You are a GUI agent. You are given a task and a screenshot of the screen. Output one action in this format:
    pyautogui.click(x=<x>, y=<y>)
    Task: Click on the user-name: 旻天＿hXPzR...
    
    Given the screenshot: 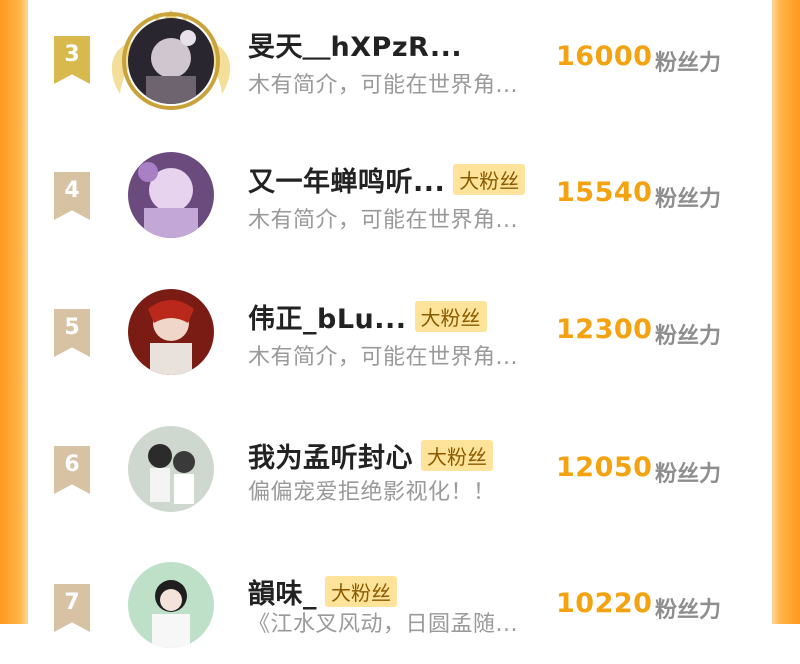 What is the action you would take?
    pyautogui.click(x=355, y=44)
    